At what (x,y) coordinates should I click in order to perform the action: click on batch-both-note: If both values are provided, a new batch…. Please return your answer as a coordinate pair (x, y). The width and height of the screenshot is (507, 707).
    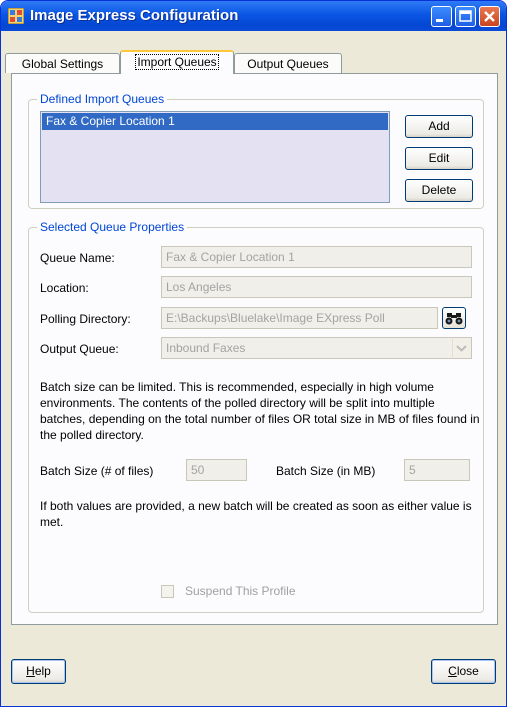
    Looking at the image, I should click on (256, 514).